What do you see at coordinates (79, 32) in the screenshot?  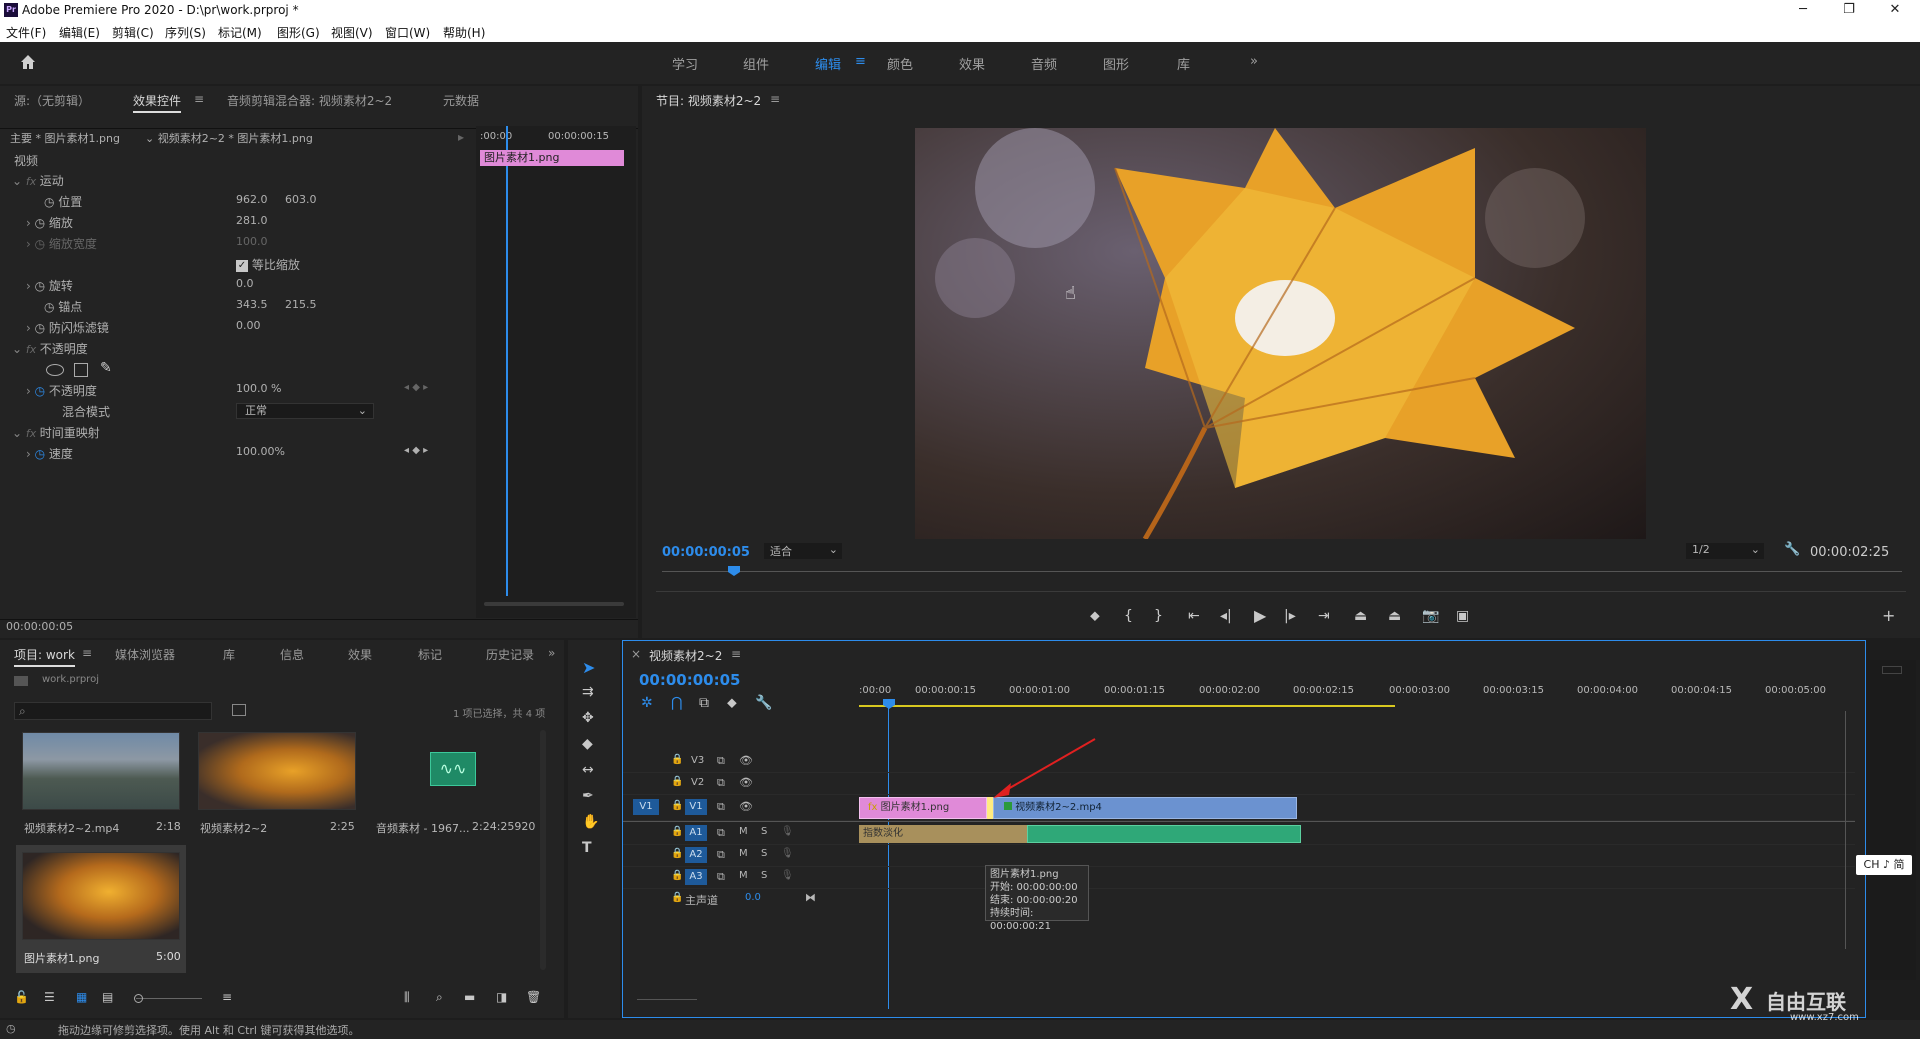 I see `menu-edit: 编辑(E)` at bounding box center [79, 32].